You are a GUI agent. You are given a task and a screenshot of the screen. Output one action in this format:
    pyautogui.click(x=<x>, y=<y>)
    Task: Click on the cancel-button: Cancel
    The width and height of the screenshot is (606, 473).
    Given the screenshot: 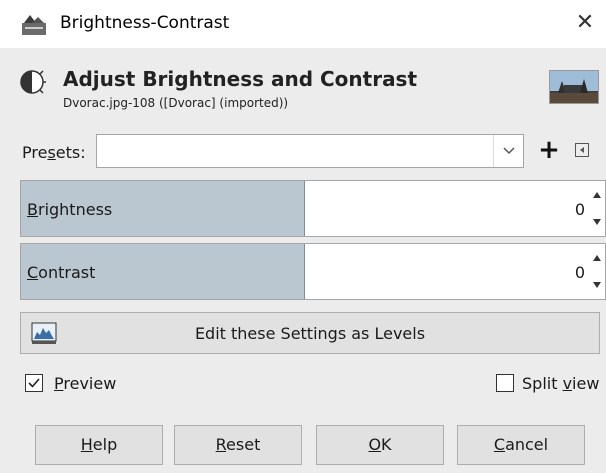 What is the action you would take?
    pyautogui.click(x=521, y=445)
    